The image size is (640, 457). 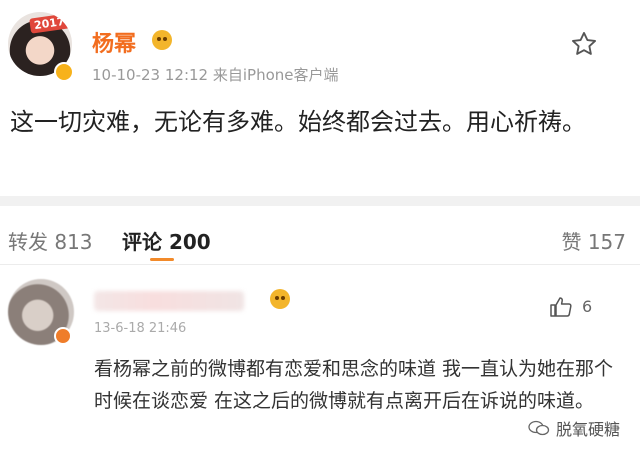 I want to click on post-meta: 10-10-23 12:12 来自iPhone客户端, so click(x=215, y=75).